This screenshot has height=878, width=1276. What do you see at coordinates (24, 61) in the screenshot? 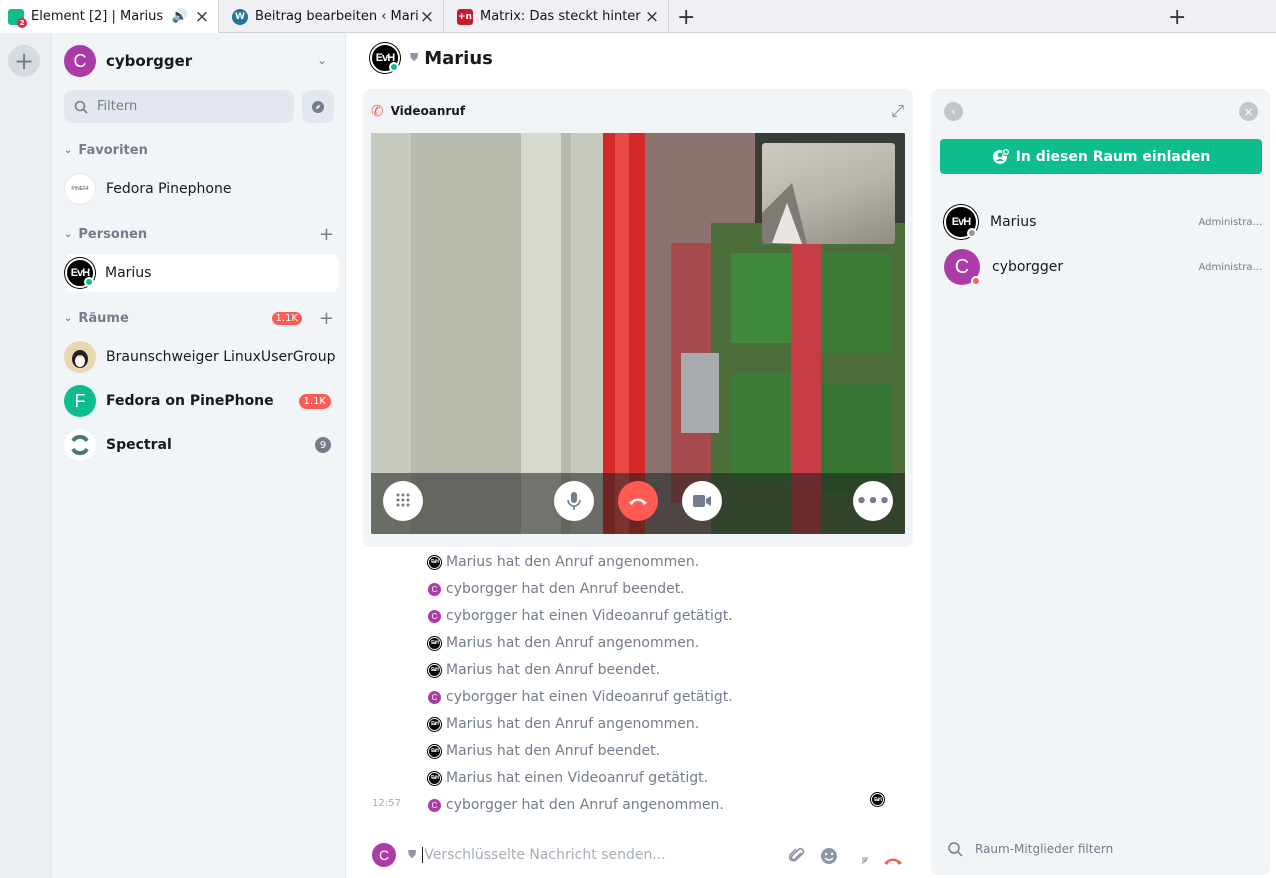
I see `create-space-button: +` at bounding box center [24, 61].